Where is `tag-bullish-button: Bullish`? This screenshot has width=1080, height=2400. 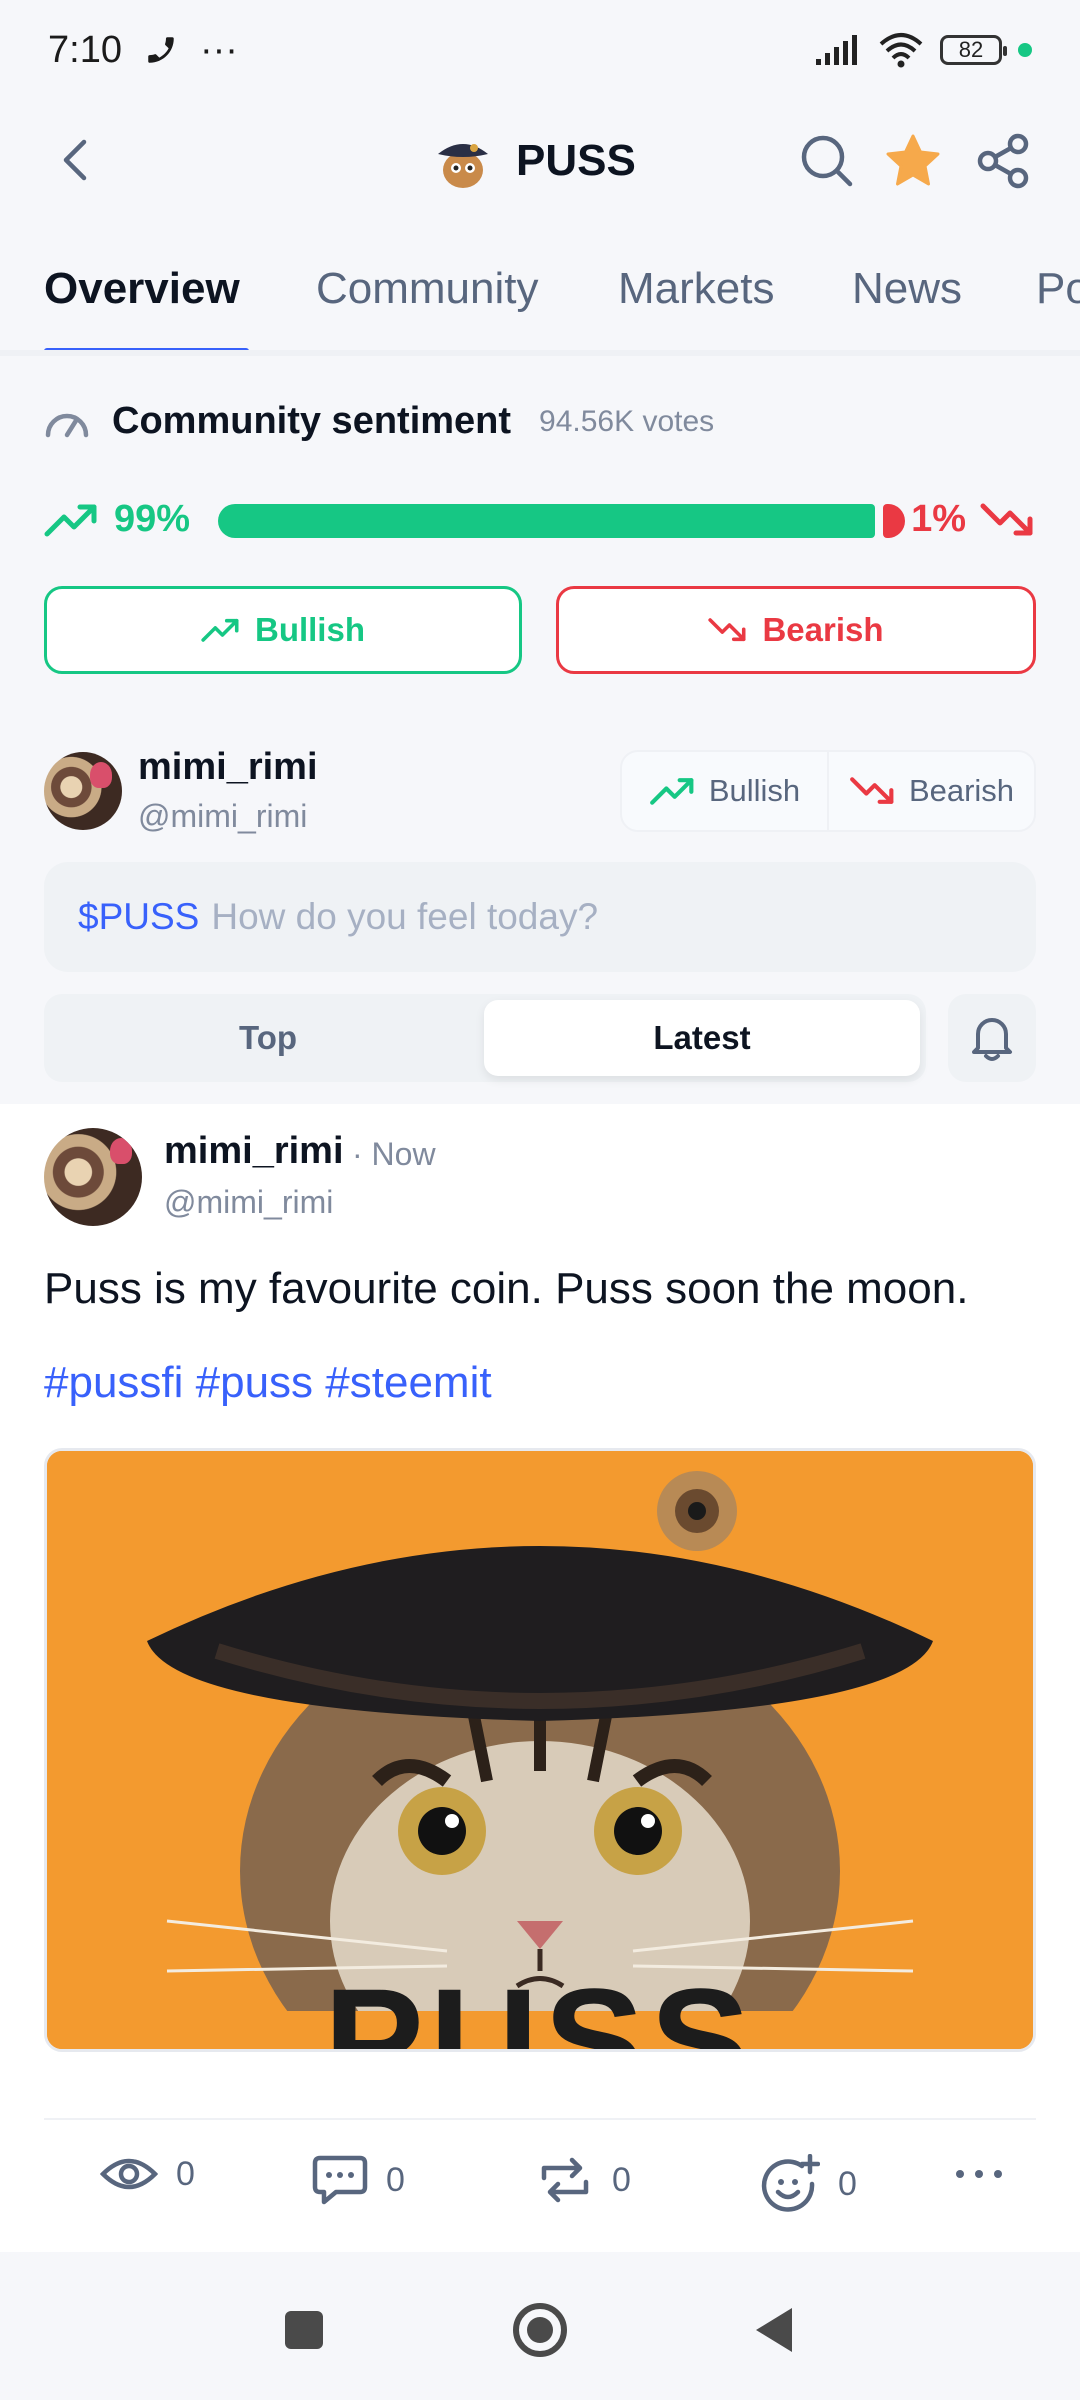 tag-bullish-button: Bullish is located at coordinates (724, 791).